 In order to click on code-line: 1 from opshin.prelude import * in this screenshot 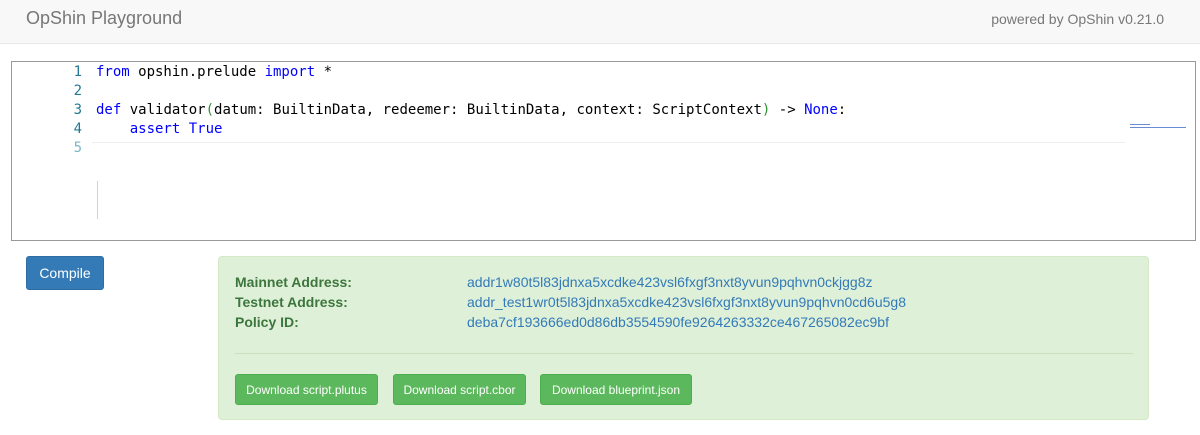, I will do `click(603, 72)`.